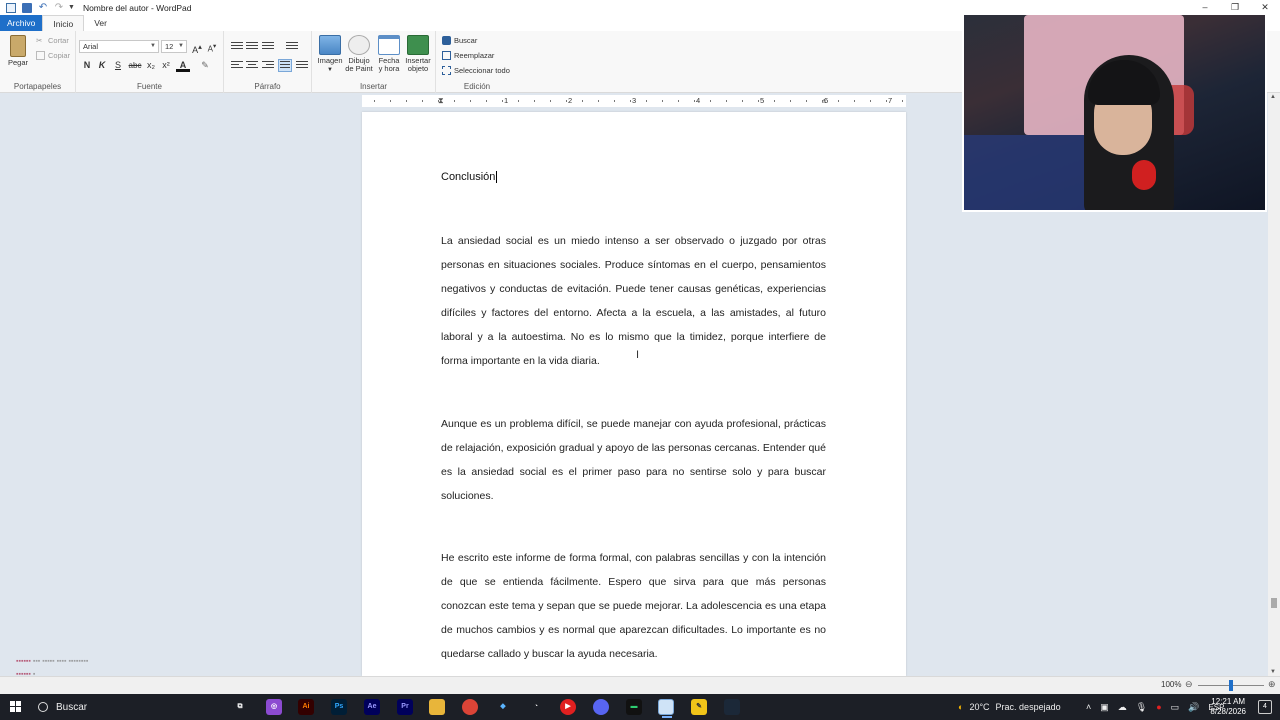  Describe the element at coordinates (102, 65) in the screenshot. I see `italic-button: K` at that location.